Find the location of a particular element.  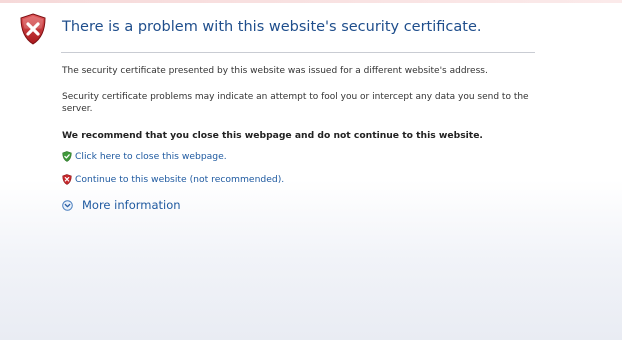

divider is located at coordinates (298, 52).